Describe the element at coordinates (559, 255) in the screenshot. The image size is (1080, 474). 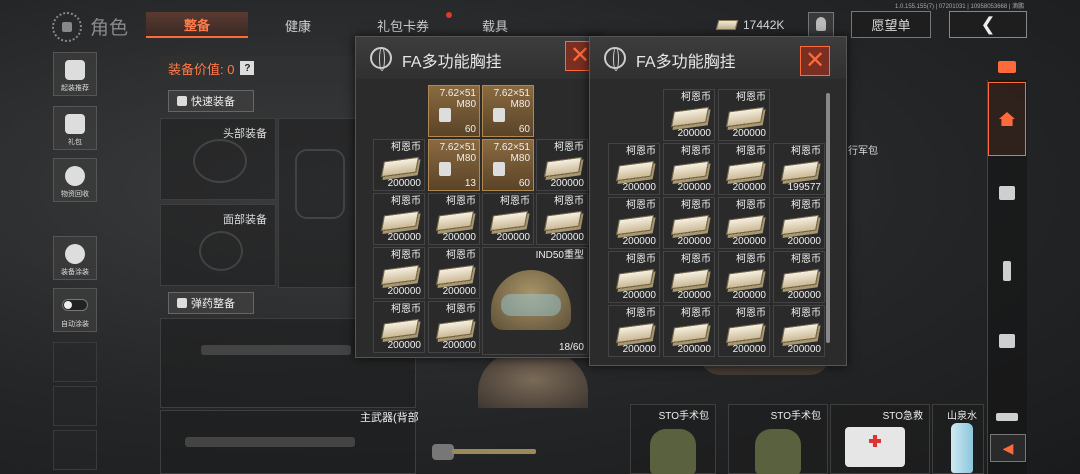
I see `item-name: IND50重型` at that location.